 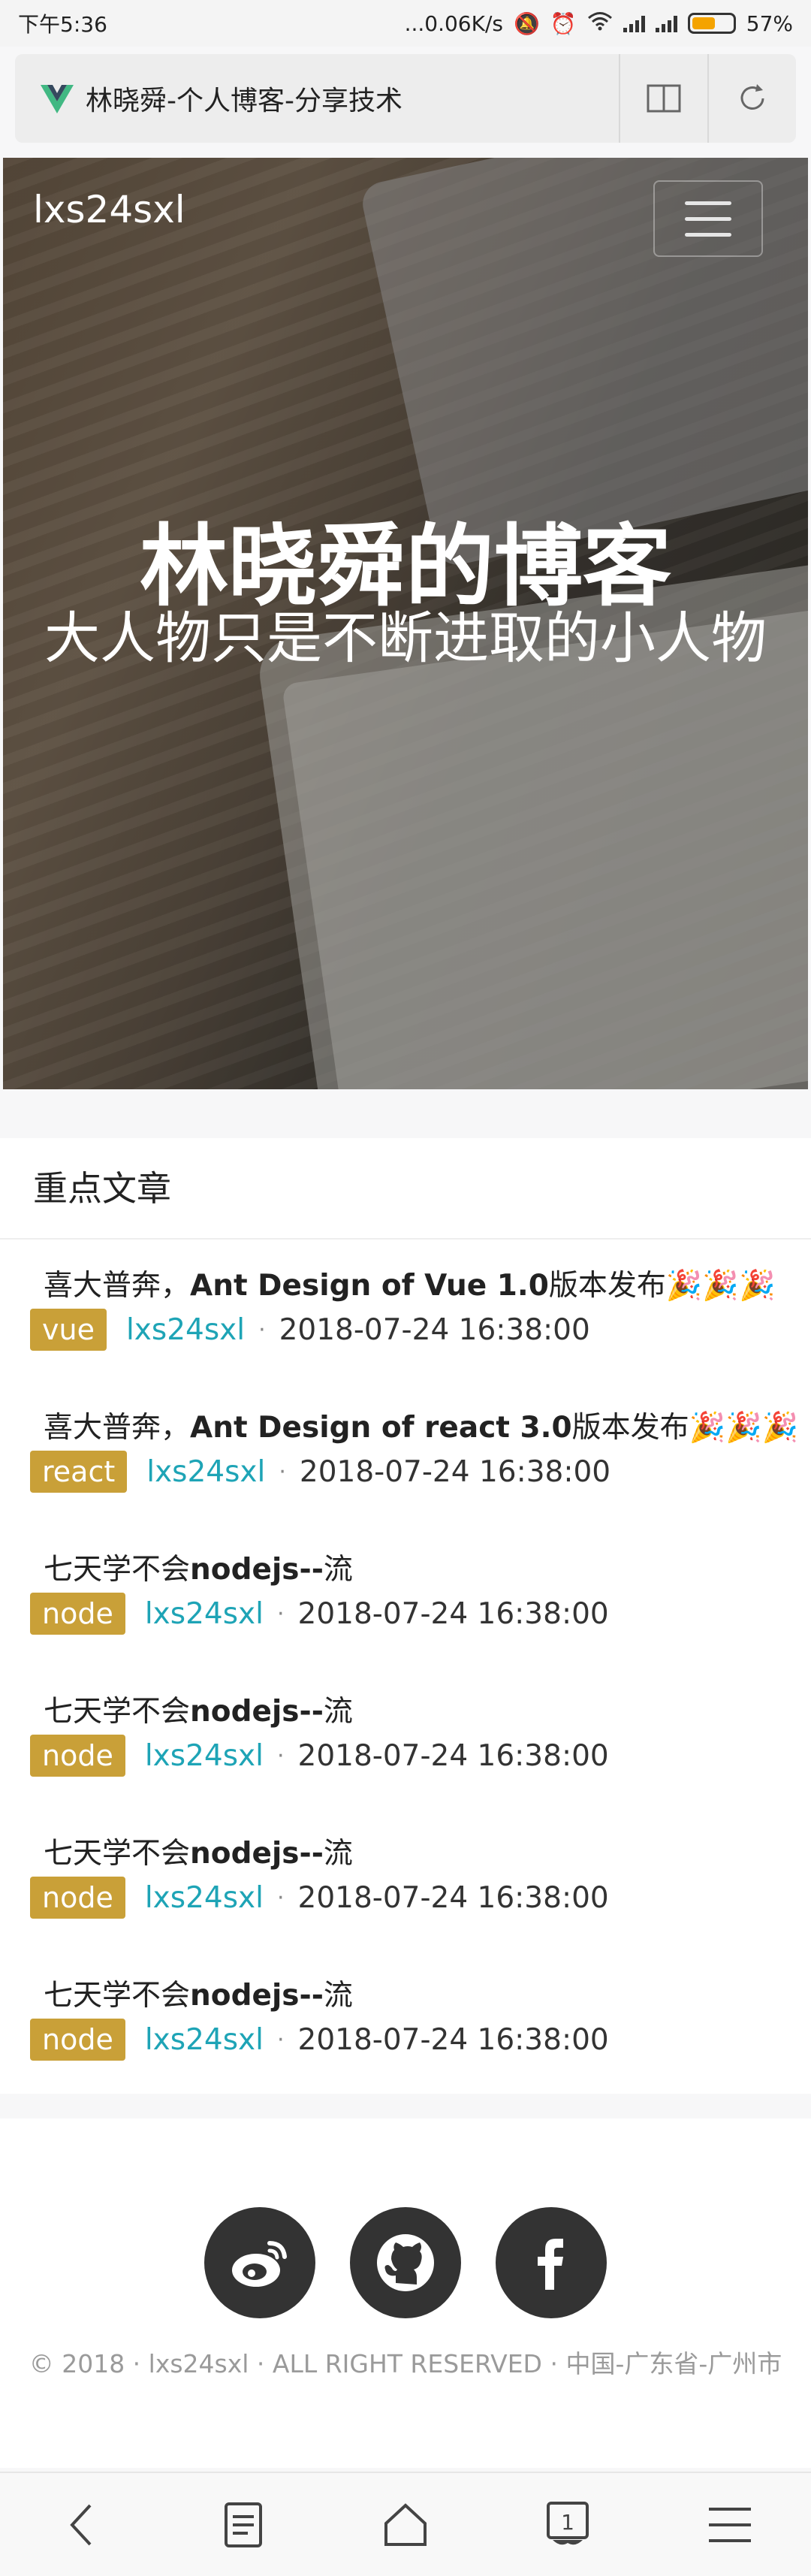 I want to click on reload-icon, so click(x=752, y=97).